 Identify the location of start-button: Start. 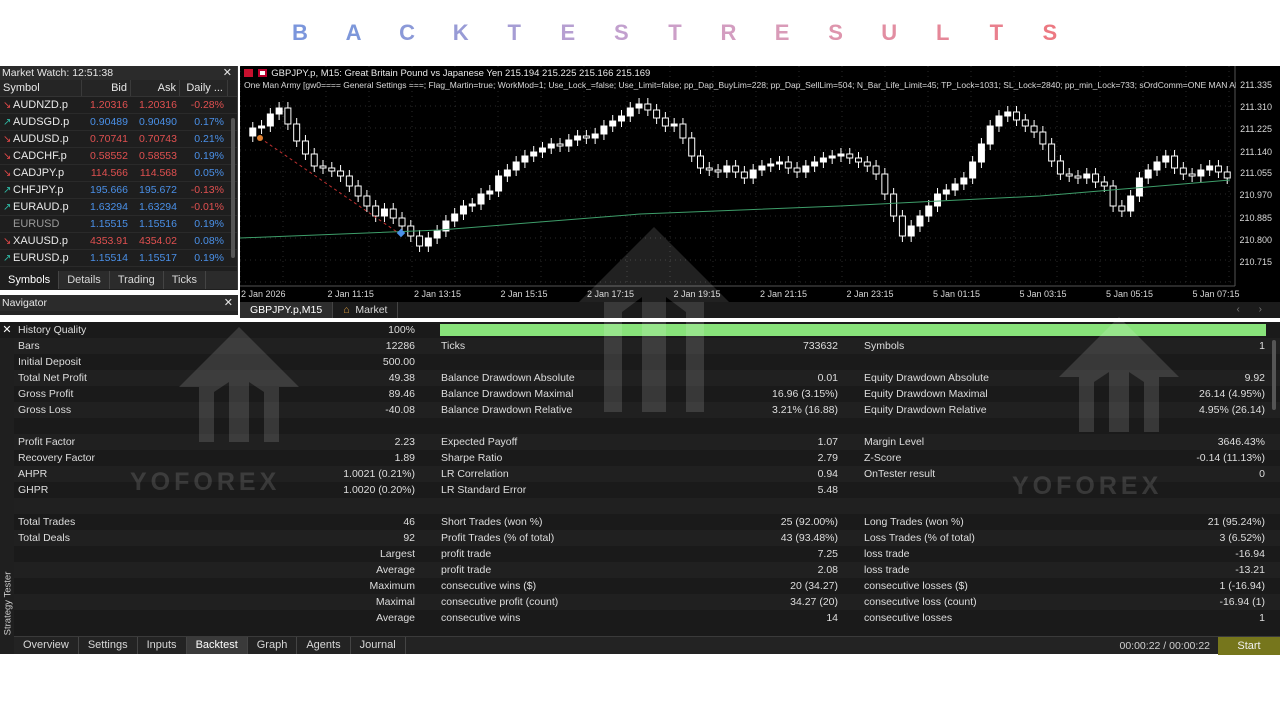
(1249, 646).